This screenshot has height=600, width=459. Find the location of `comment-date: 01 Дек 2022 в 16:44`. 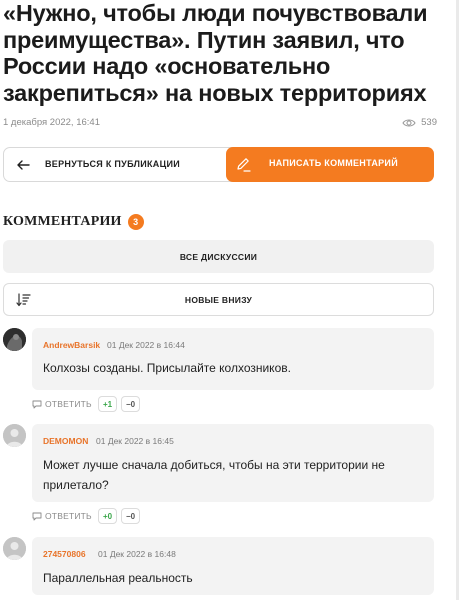

comment-date: 01 Дек 2022 в 16:44 is located at coordinates (146, 345).